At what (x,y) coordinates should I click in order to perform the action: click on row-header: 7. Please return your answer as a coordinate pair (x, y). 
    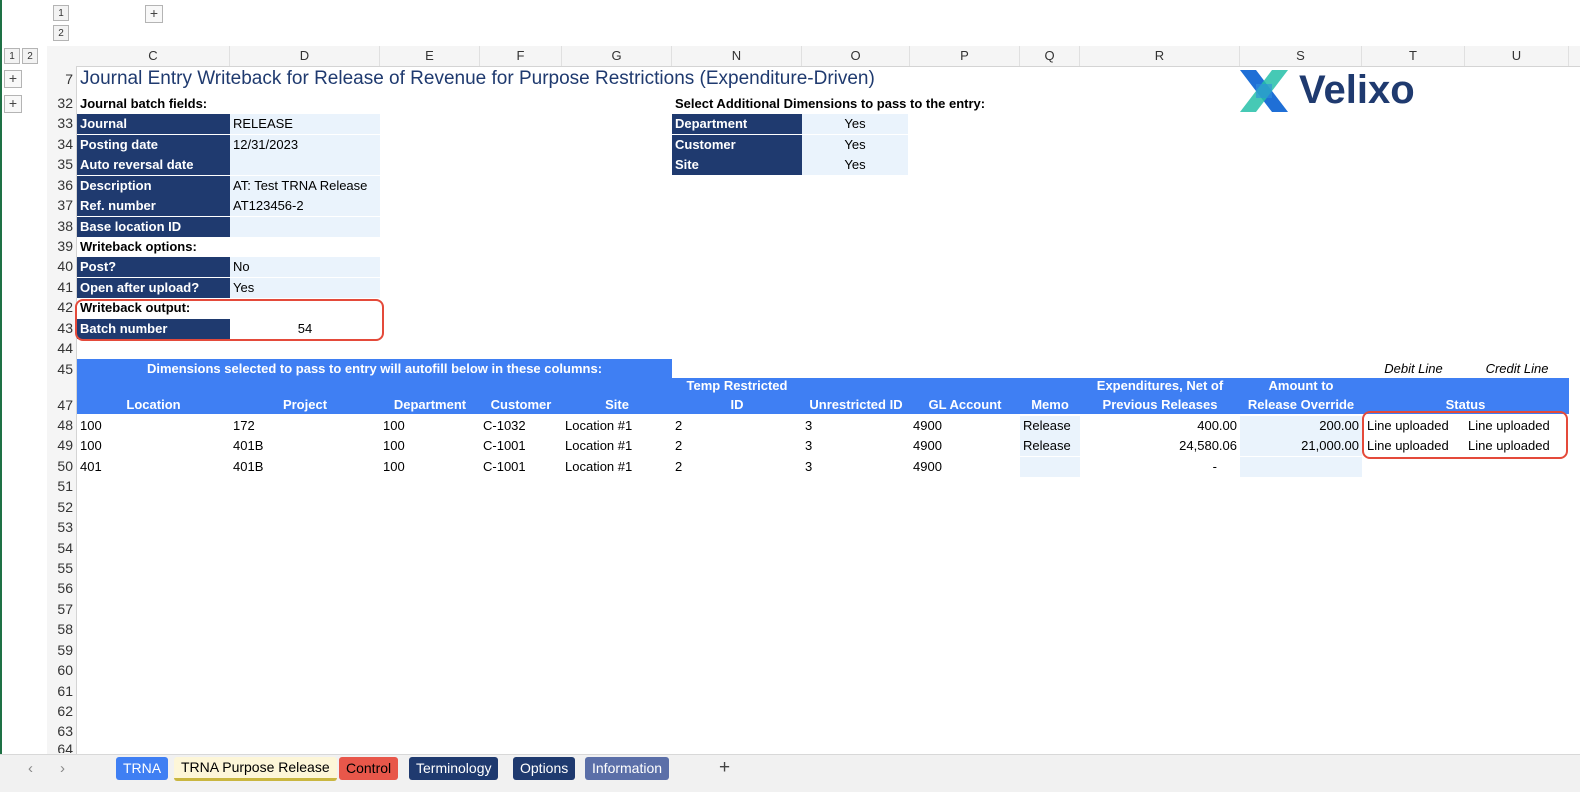
    Looking at the image, I should click on (60, 79).